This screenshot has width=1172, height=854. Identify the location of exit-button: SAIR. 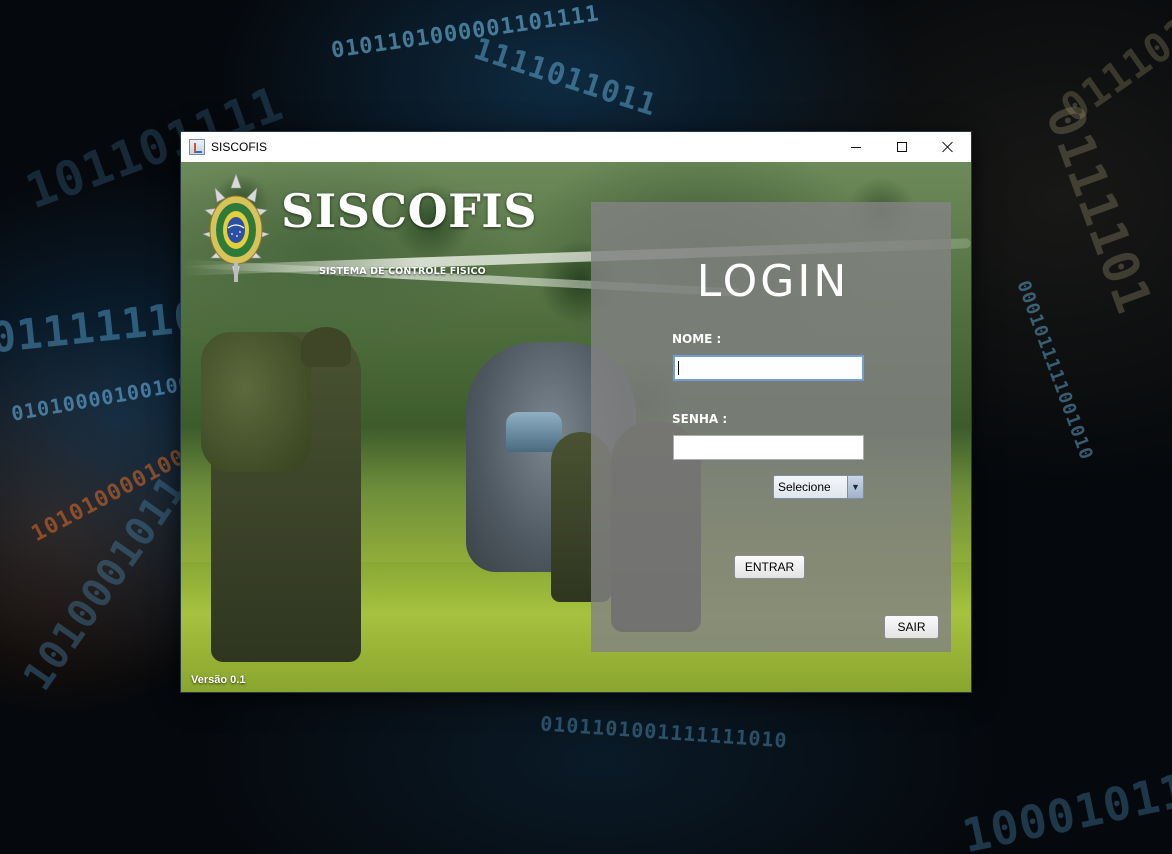
(911, 627).